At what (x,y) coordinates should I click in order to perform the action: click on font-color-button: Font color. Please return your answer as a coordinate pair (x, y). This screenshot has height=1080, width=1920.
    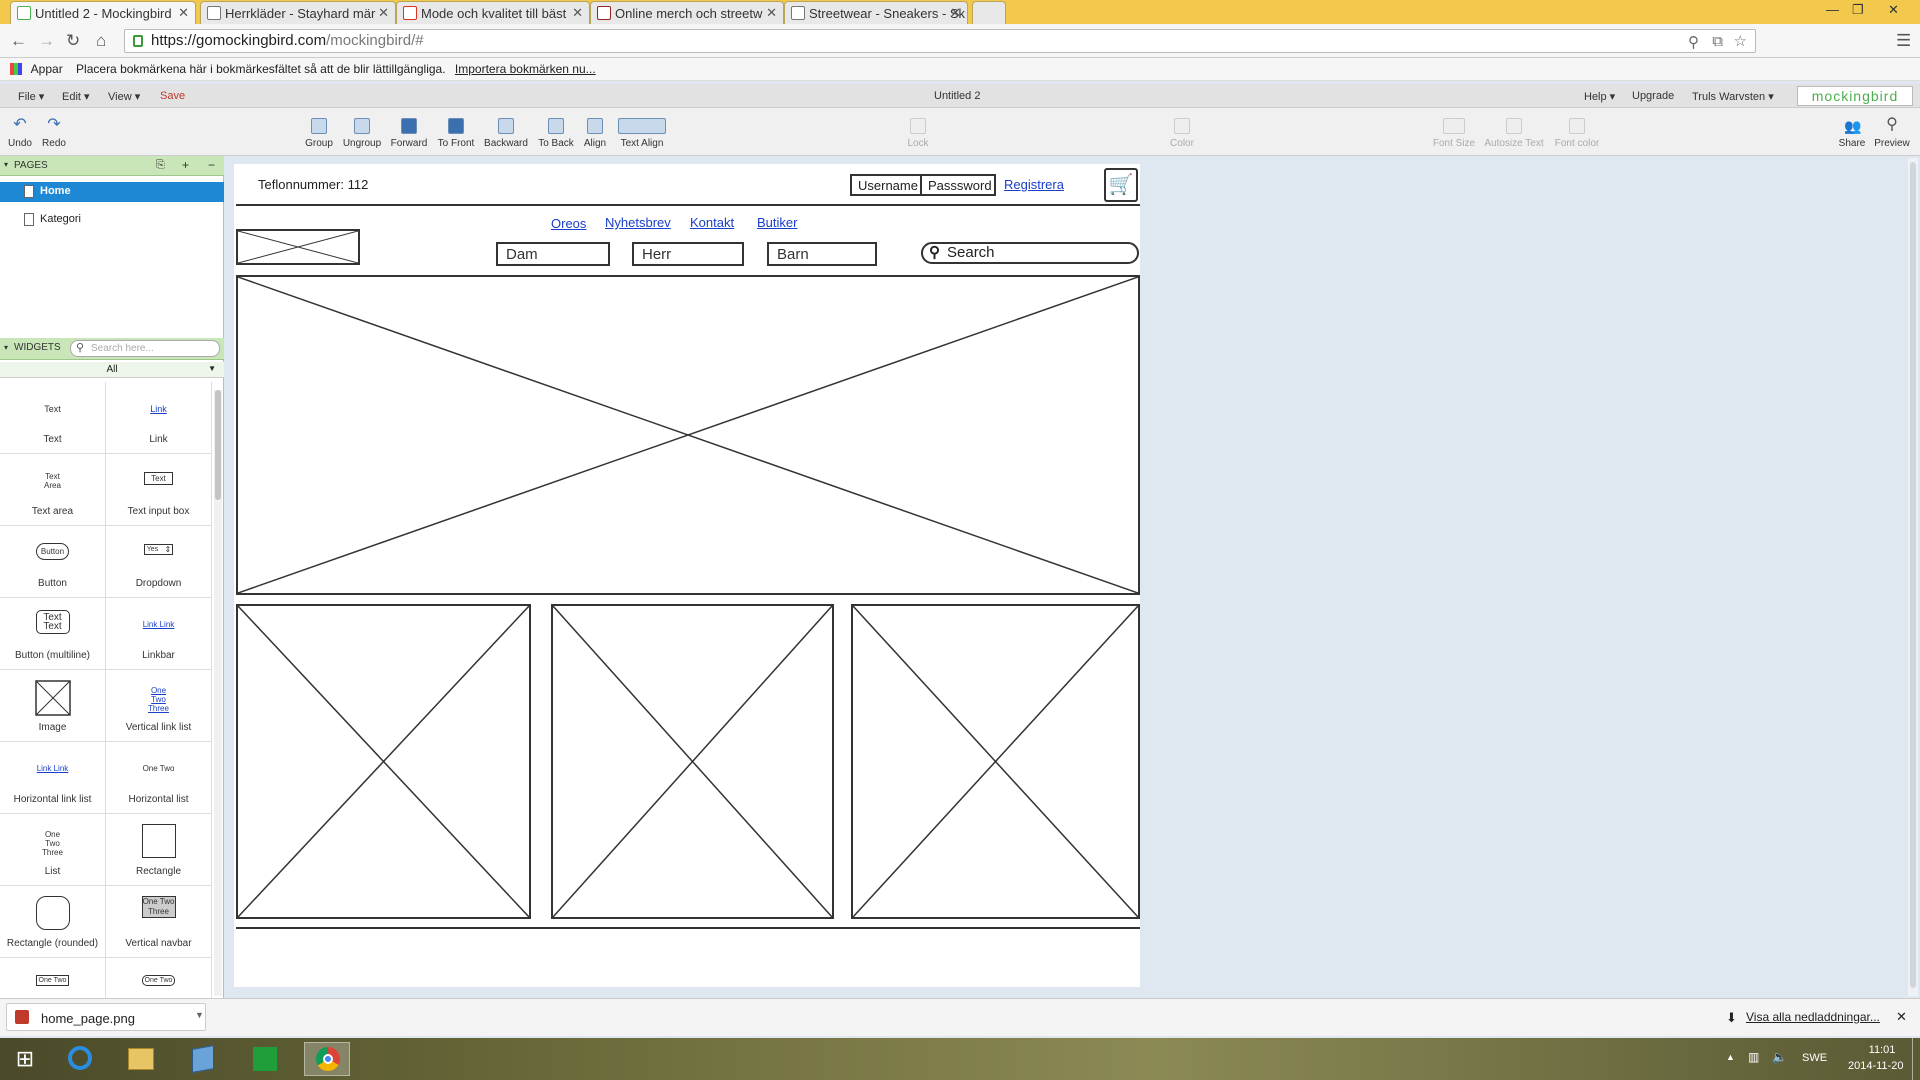
    Looking at the image, I should click on (1577, 133).